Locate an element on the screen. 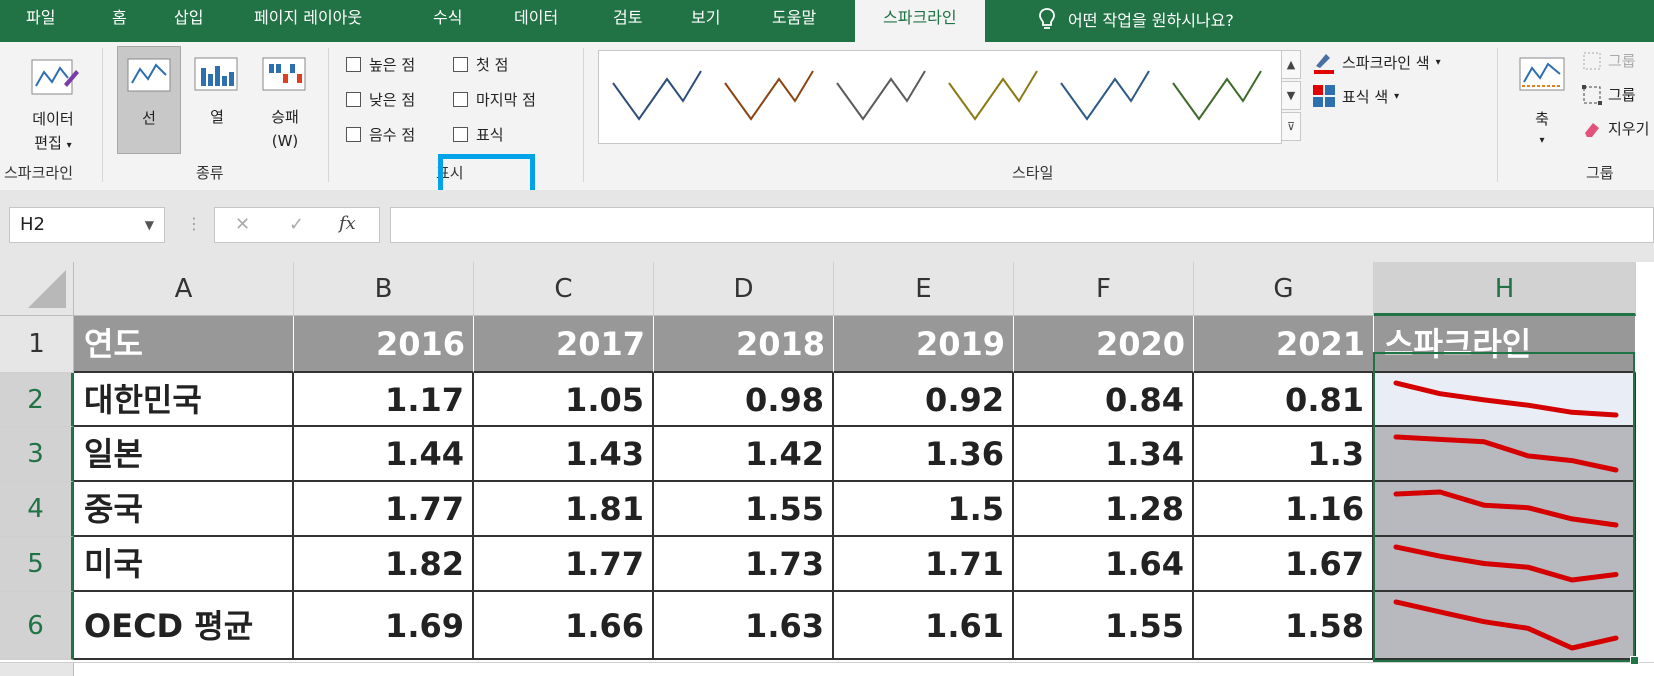  cell-e4: 1.5 is located at coordinates (924, 509).